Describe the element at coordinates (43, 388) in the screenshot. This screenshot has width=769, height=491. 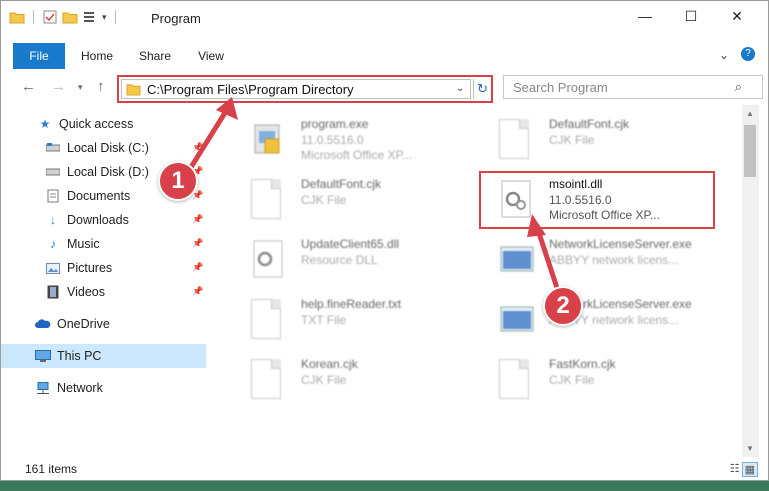
I see `network-icon` at that location.